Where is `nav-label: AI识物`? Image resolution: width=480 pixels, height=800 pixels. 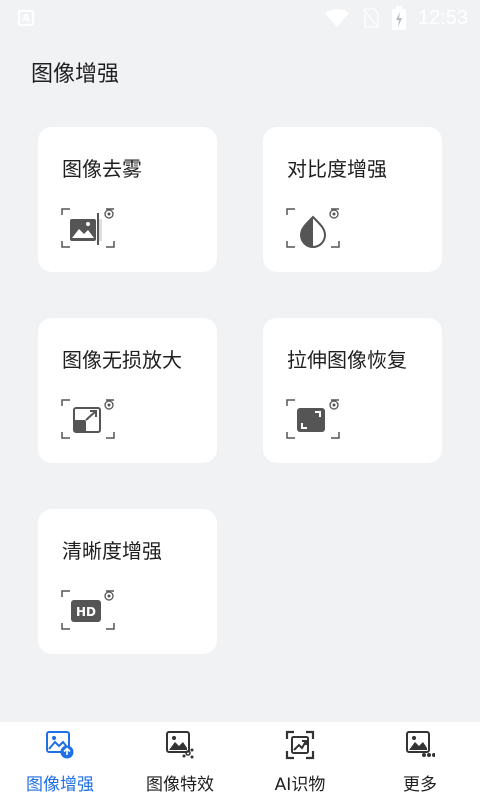 nav-label: AI识物 is located at coordinates (300, 785).